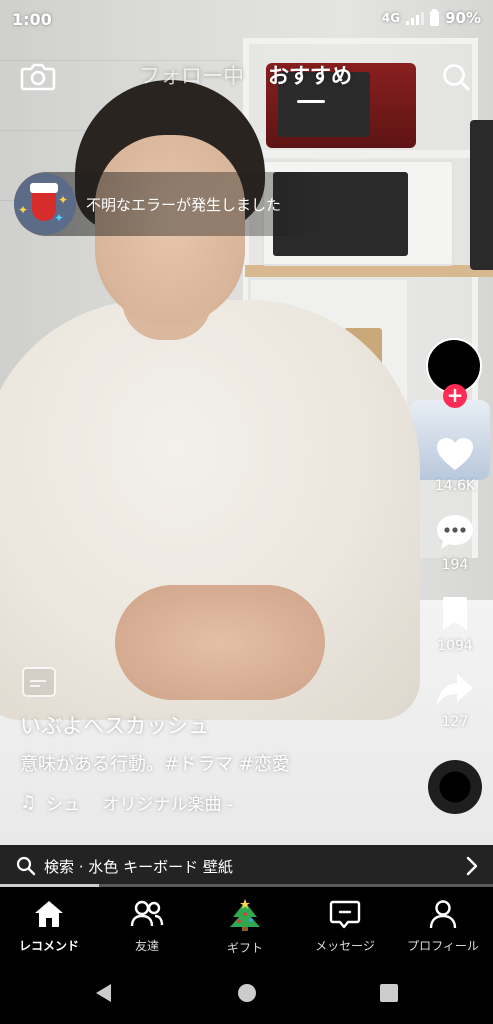 This screenshot has height=1024, width=493. I want to click on like-button: 14.6K, so click(455, 465).